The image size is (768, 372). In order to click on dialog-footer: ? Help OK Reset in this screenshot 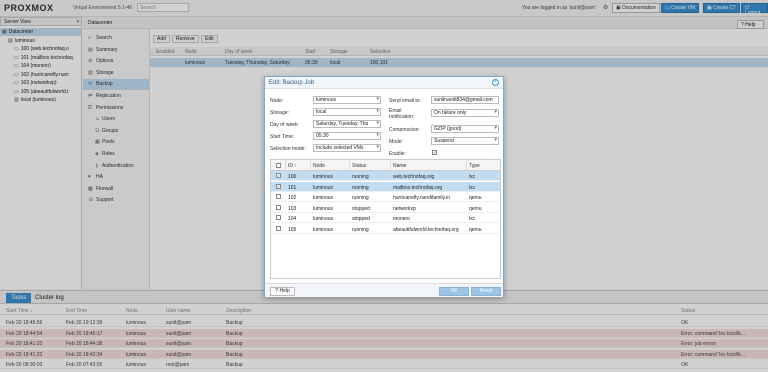, I will do `click(384, 290)`.